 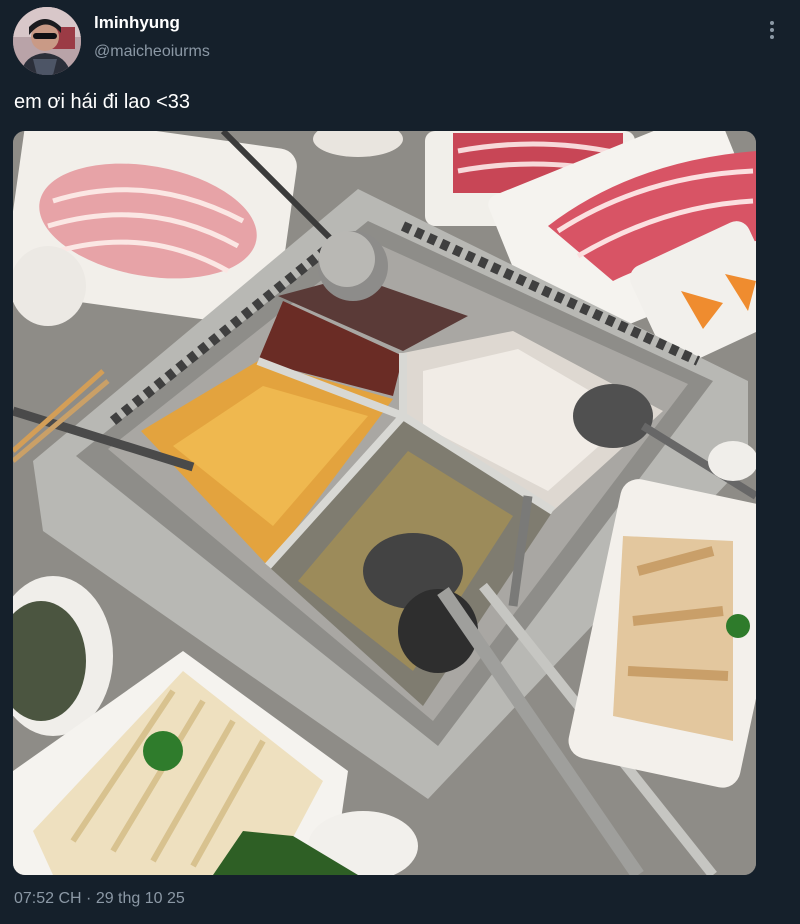 I want to click on user-handle: @maicheoiurms, so click(x=152, y=52).